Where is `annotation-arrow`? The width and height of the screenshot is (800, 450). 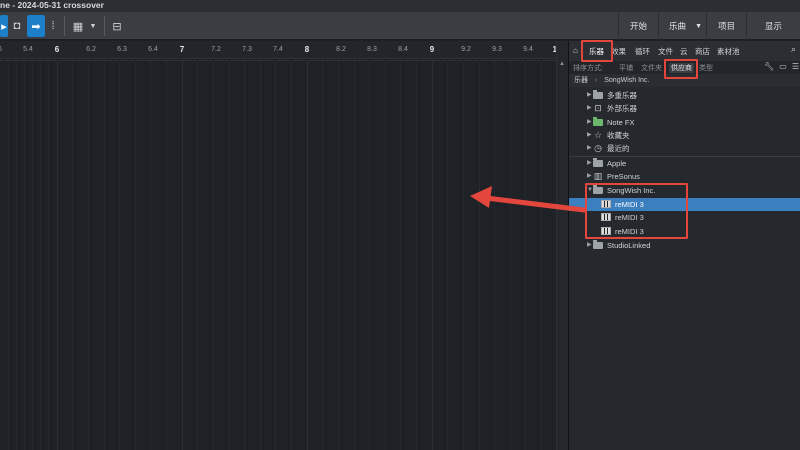 annotation-arrow is located at coordinates (528, 199).